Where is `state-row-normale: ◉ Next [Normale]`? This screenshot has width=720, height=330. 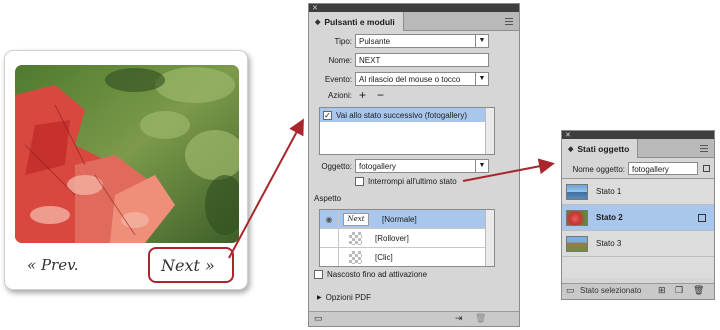 state-row-normale: ◉ Next [Normale] is located at coordinates (407, 219).